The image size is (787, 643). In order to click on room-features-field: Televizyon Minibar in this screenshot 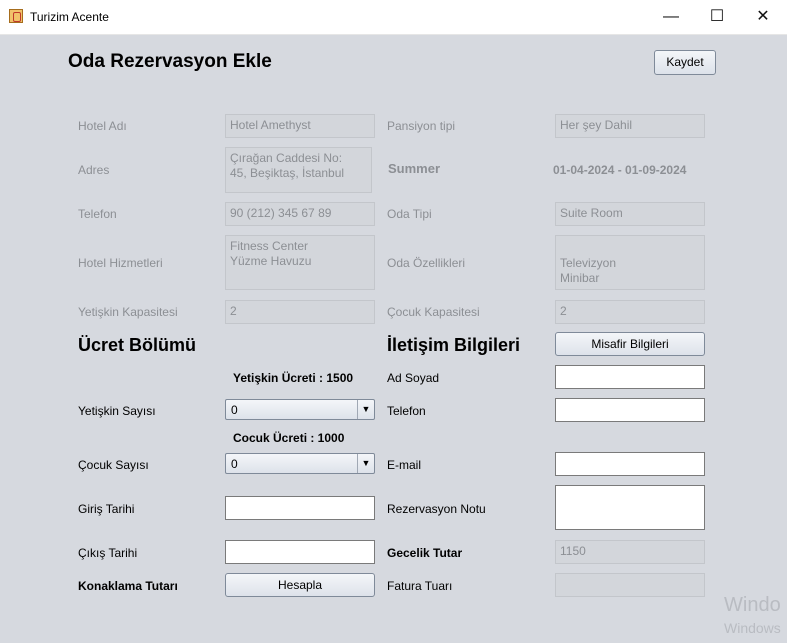, I will do `click(630, 262)`.